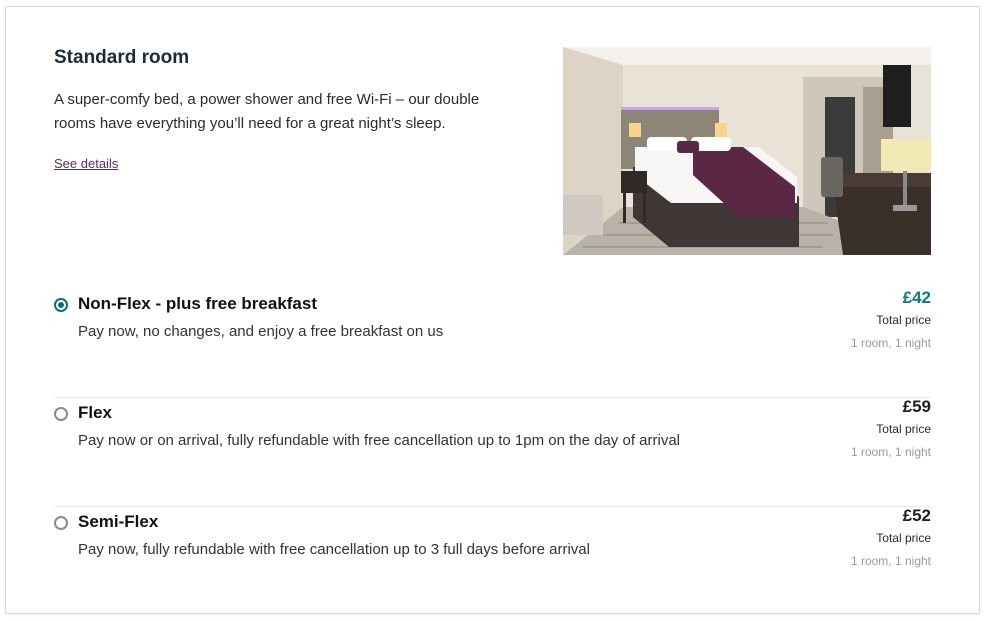 This screenshot has width=992, height=621. What do you see at coordinates (916, 515) in the screenshot?
I see `rate-price: £52` at bounding box center [916, 515].